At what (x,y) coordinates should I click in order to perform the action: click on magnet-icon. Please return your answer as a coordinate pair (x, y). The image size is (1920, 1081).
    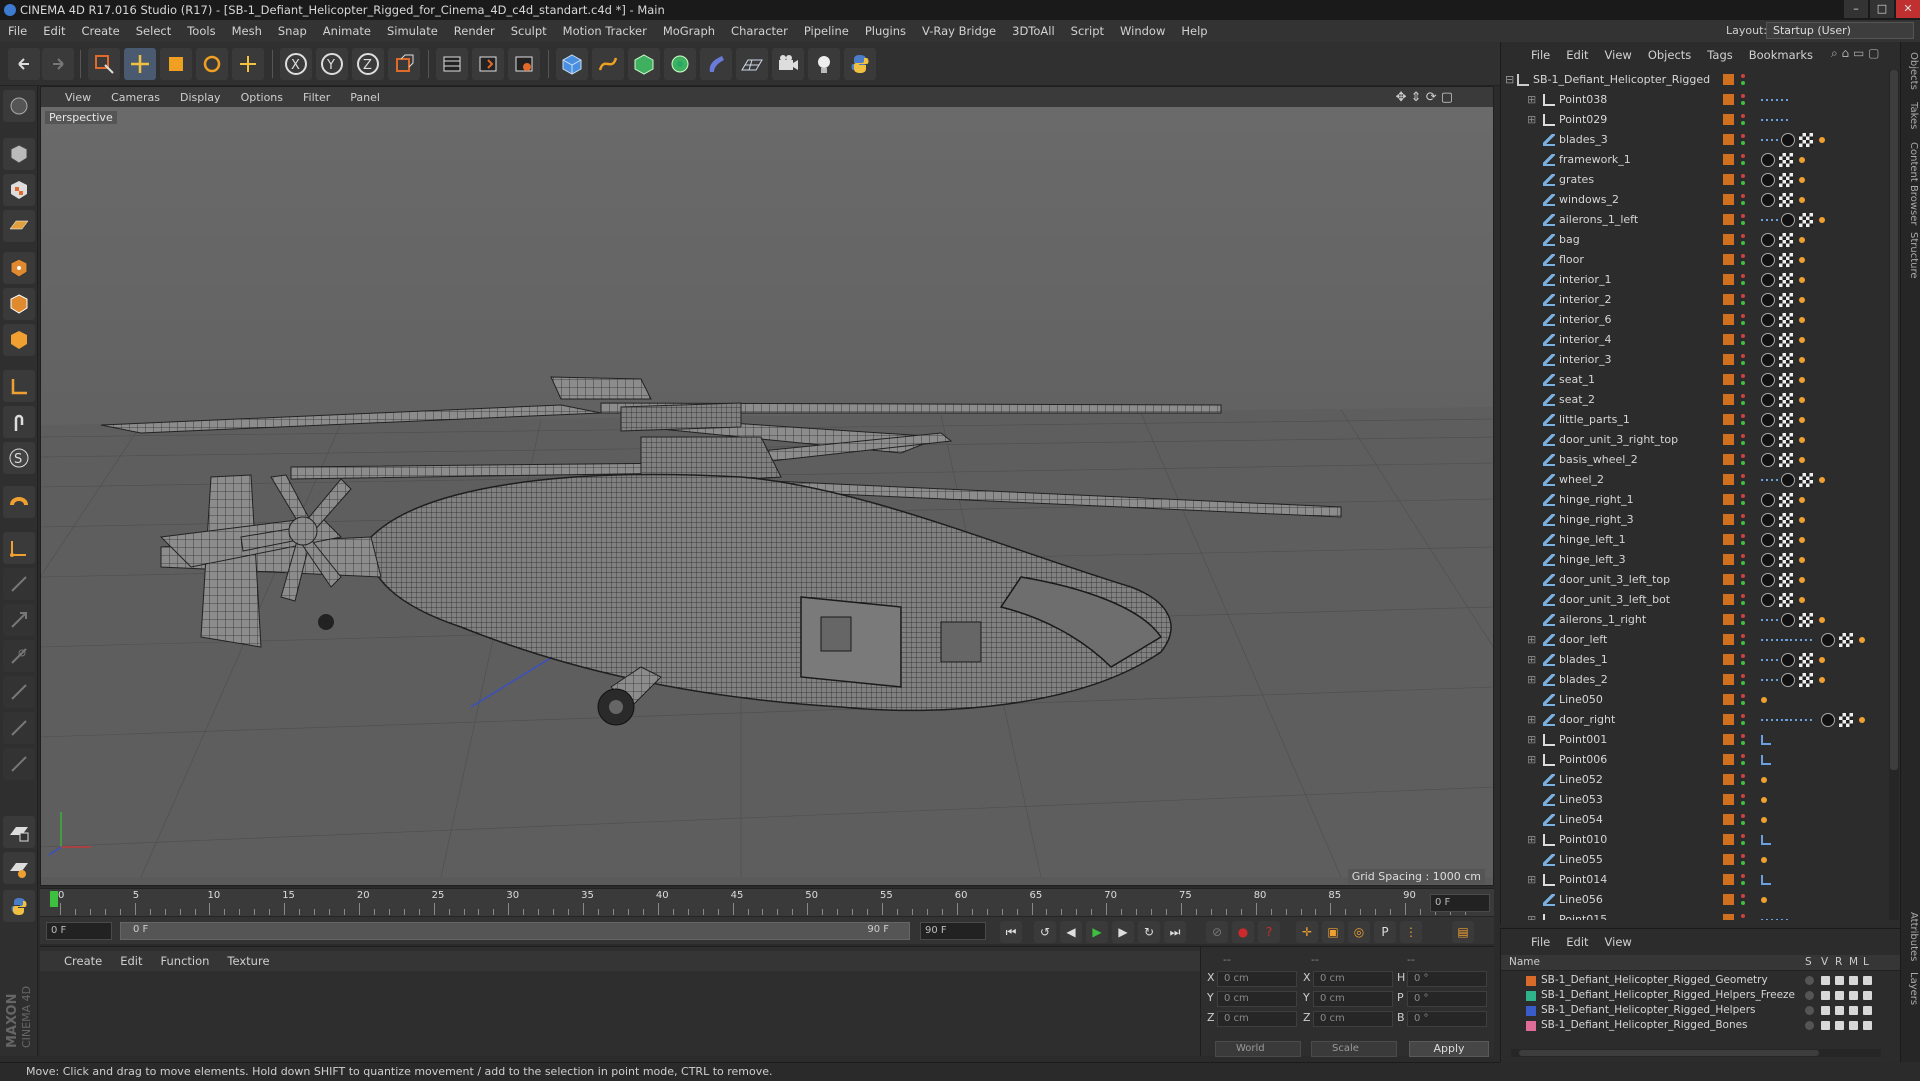
    Looking at the image, I should click on (19, 502).